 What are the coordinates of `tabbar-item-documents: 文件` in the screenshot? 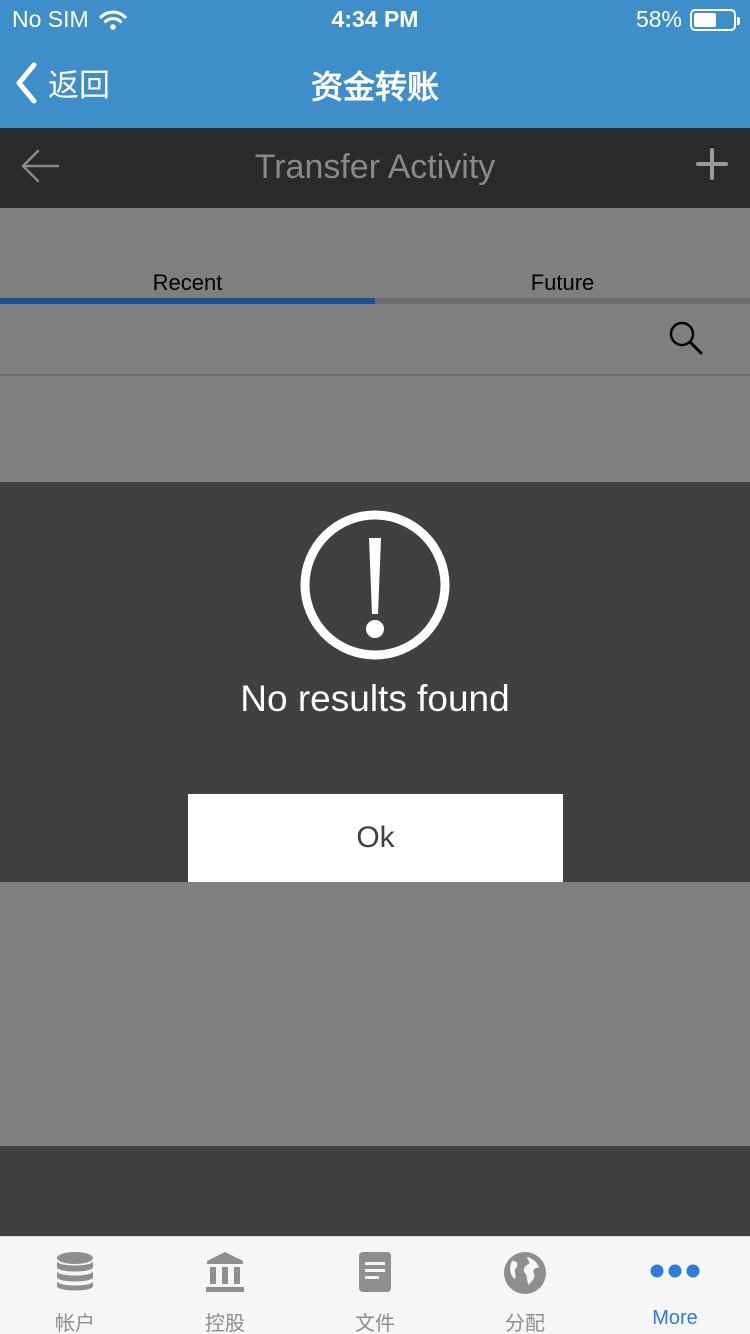 It's located at (375, 1285).